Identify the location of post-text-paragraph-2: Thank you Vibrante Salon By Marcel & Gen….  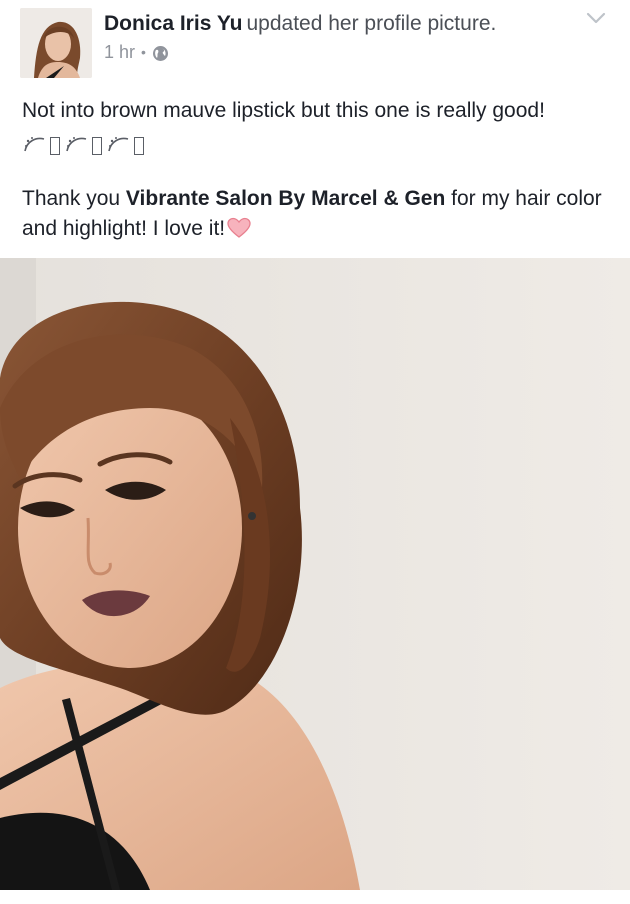
(317, 214).